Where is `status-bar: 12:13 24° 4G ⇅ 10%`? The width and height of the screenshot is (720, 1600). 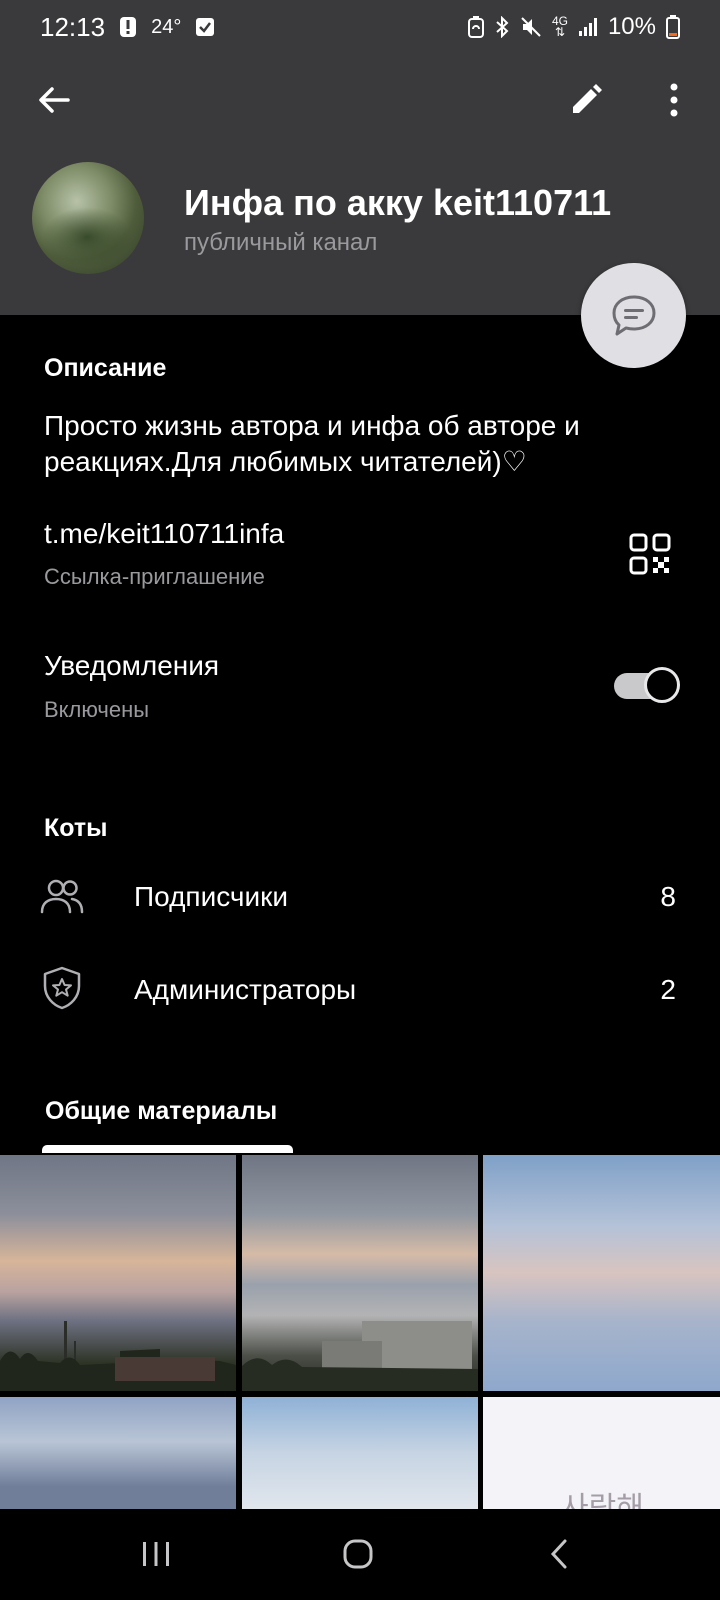 status-bar: 12:13 24° 4G ⇅ 10% is located at coordinates (360, 27).